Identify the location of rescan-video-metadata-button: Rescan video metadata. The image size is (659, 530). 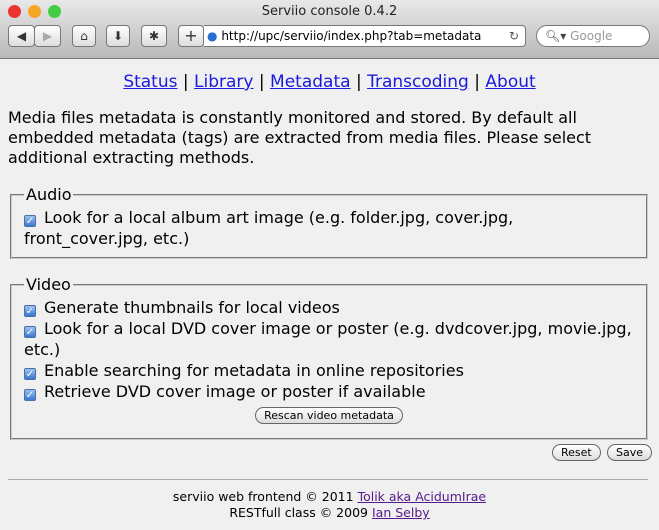
(329, 415).